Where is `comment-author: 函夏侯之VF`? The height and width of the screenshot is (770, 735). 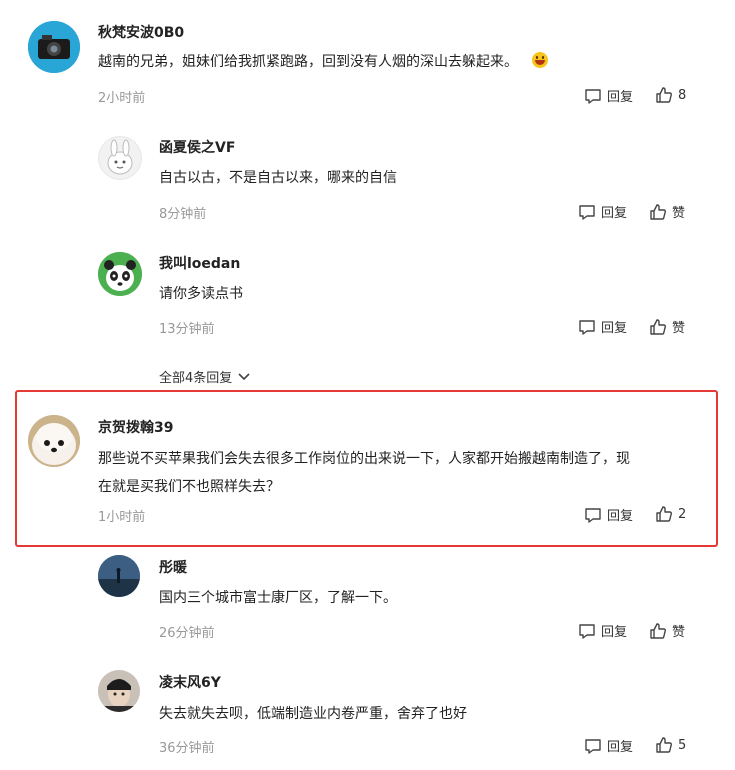
comment-author: 函夏侯之VF is located at coordinates (197, 147).